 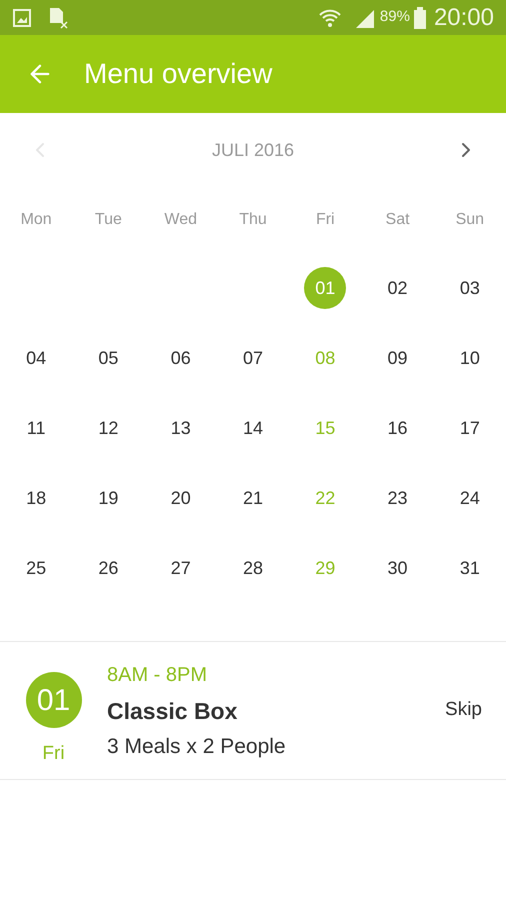 I want to click on calendar-day: 07, so click(x=253, y=358).